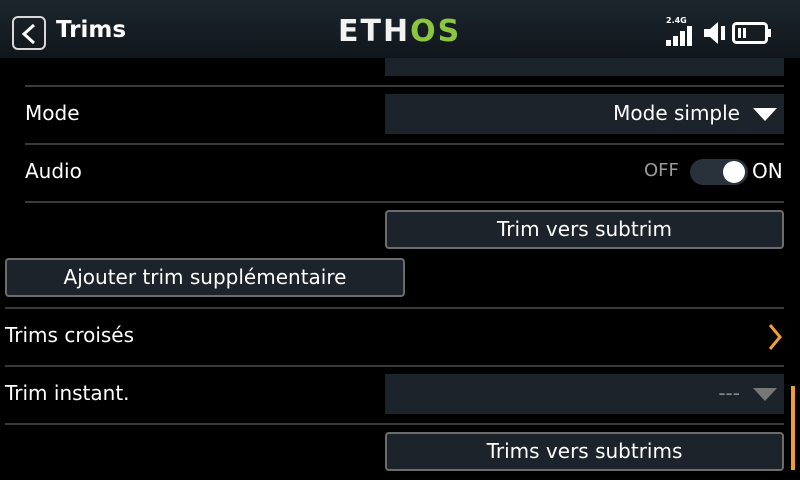  Describe the element at coordinates (661, 170) in the screenshot. I see `toggle-off-label: OFF` at that location.